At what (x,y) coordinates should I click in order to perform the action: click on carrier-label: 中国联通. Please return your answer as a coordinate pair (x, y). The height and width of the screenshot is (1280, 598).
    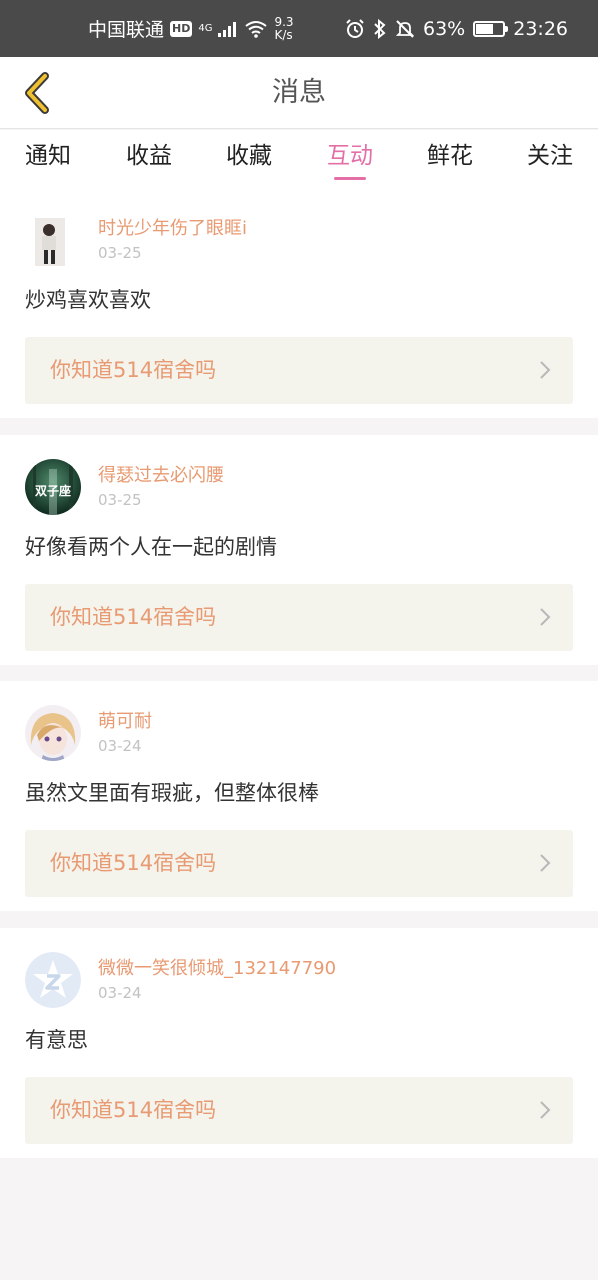
    Looking at the image, I should click on (126, 30).